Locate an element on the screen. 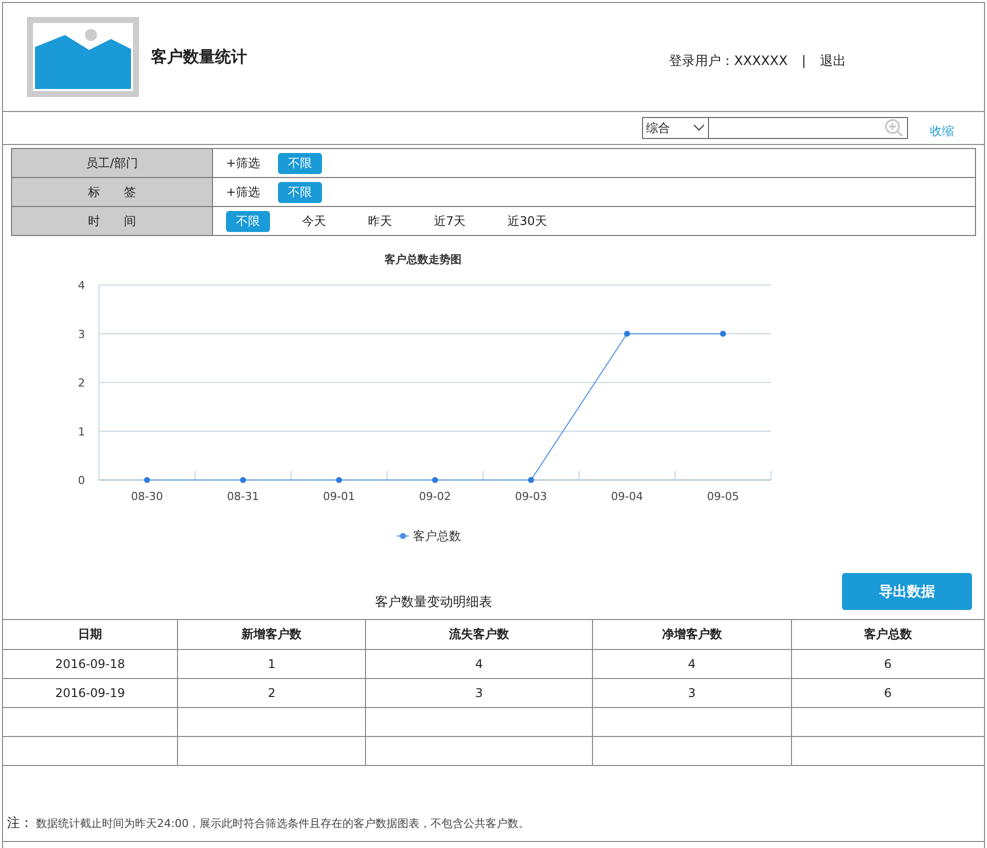 Image resolution: width=987 pixels, height=848 pixels. filter-label: 标 签 is located at coordinates (112, 192).